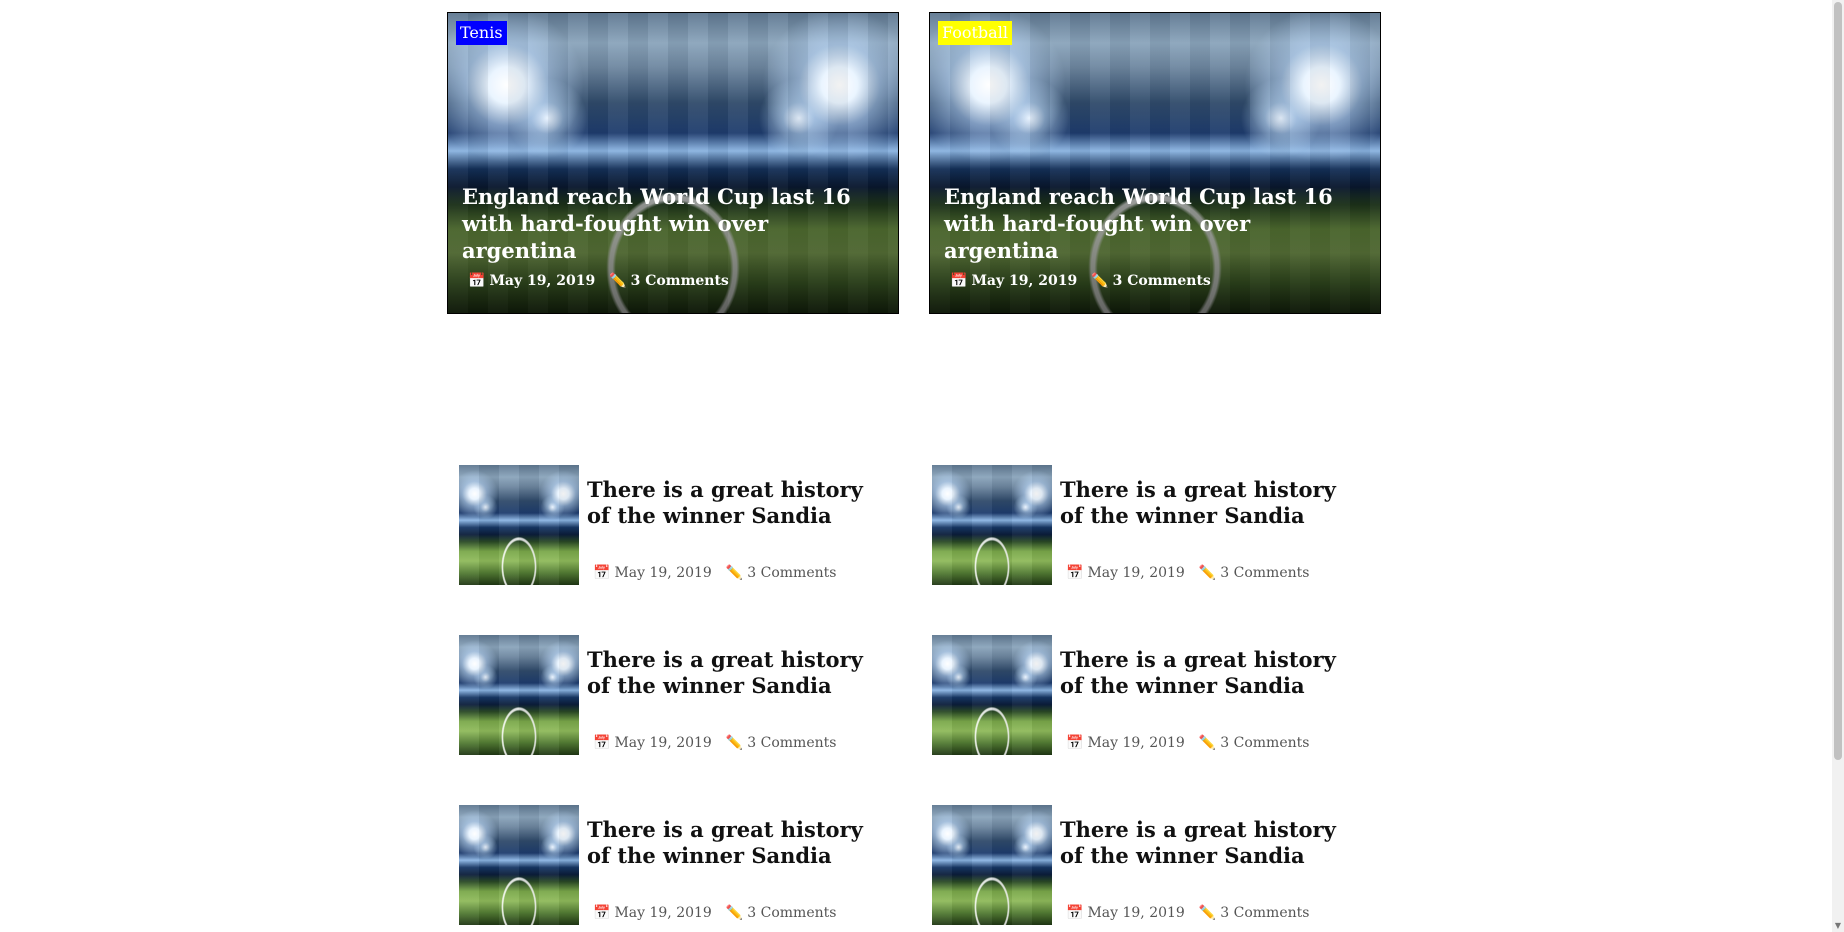 The height and width of the screenshot is (932, 1844). Describe the element at coordinates (481, 33) in the screenshot. I see `category-badge: Tenis` at that location.